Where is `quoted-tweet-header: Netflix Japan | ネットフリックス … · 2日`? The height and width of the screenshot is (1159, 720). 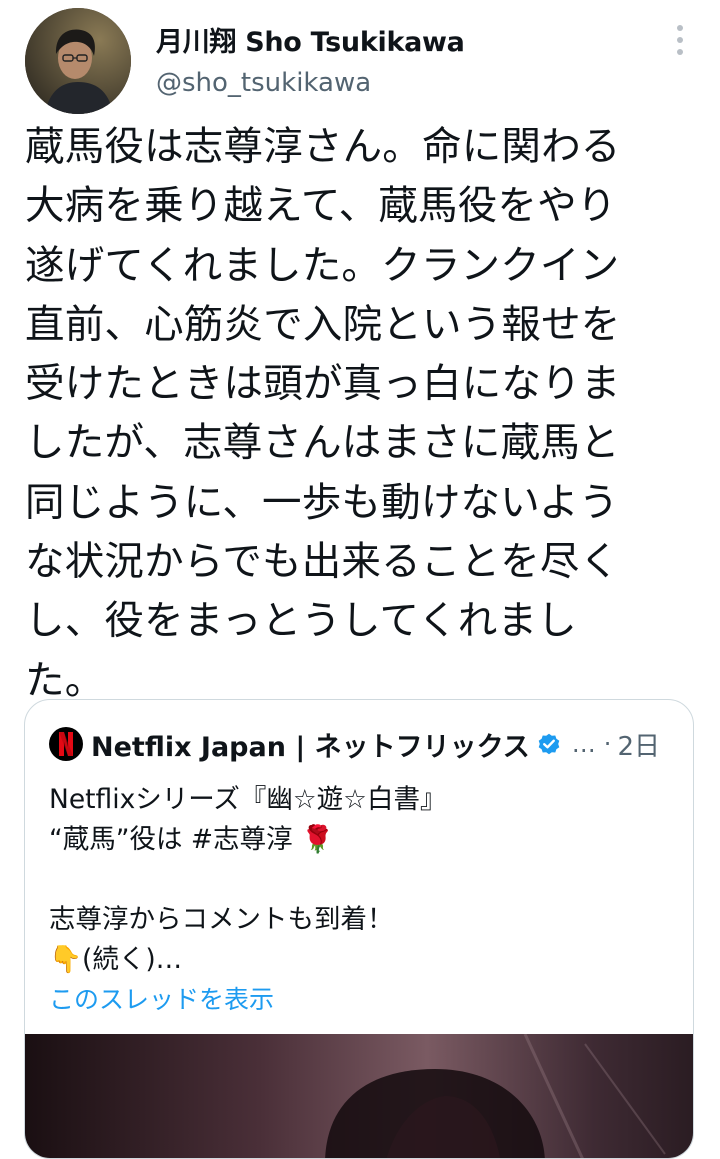
quoted-tweet-header: Netflix Japan | ネットフリックス … · 2日 is located at coordinates (364, 744).